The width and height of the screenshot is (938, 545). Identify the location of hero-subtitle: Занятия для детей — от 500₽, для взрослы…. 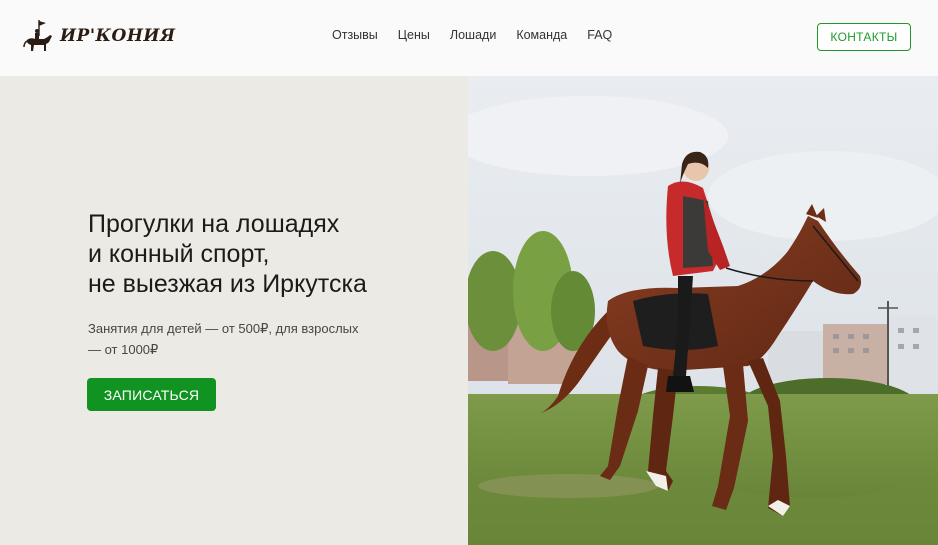
(248, 339).